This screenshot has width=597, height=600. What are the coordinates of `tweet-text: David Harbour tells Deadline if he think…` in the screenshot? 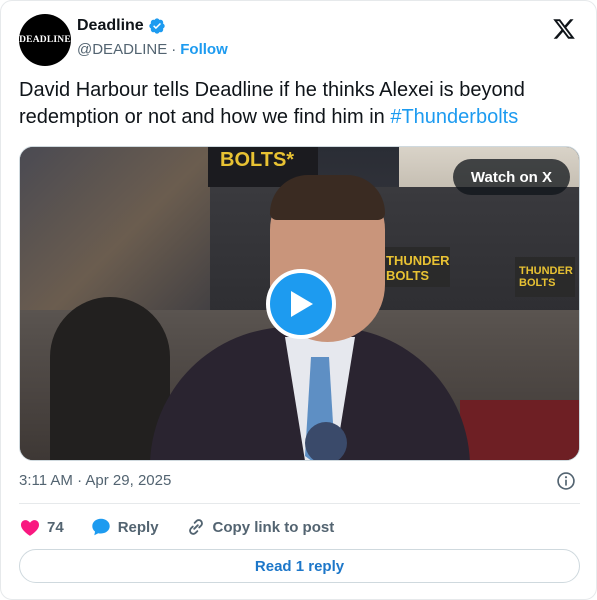 It's located at (299, 104).